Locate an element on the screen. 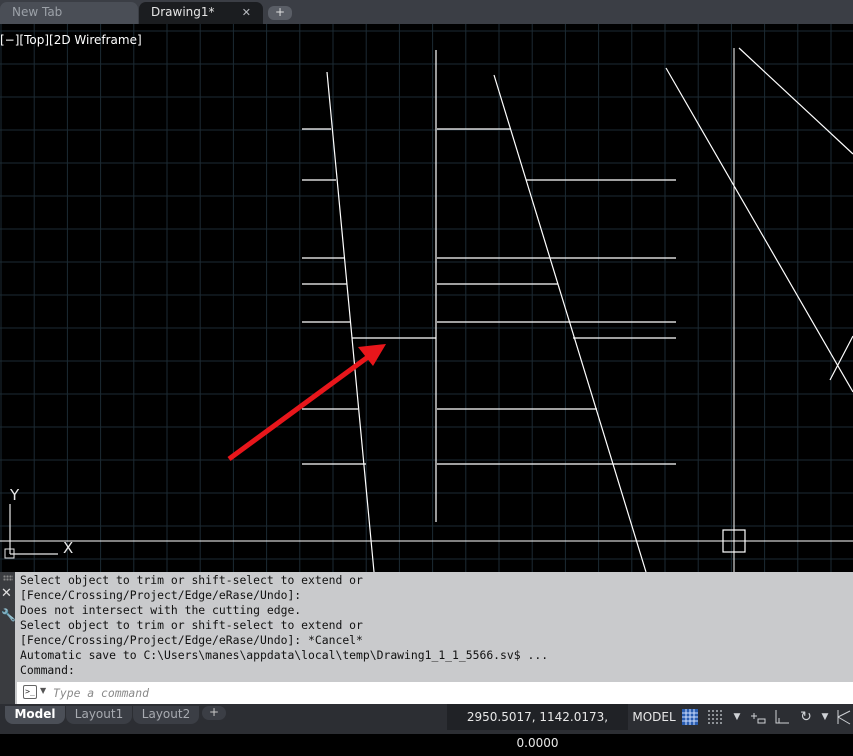 This screenshot has height=756, width=853. layout-tab-layout2: Layout2 is located at coordinates (166, 715).